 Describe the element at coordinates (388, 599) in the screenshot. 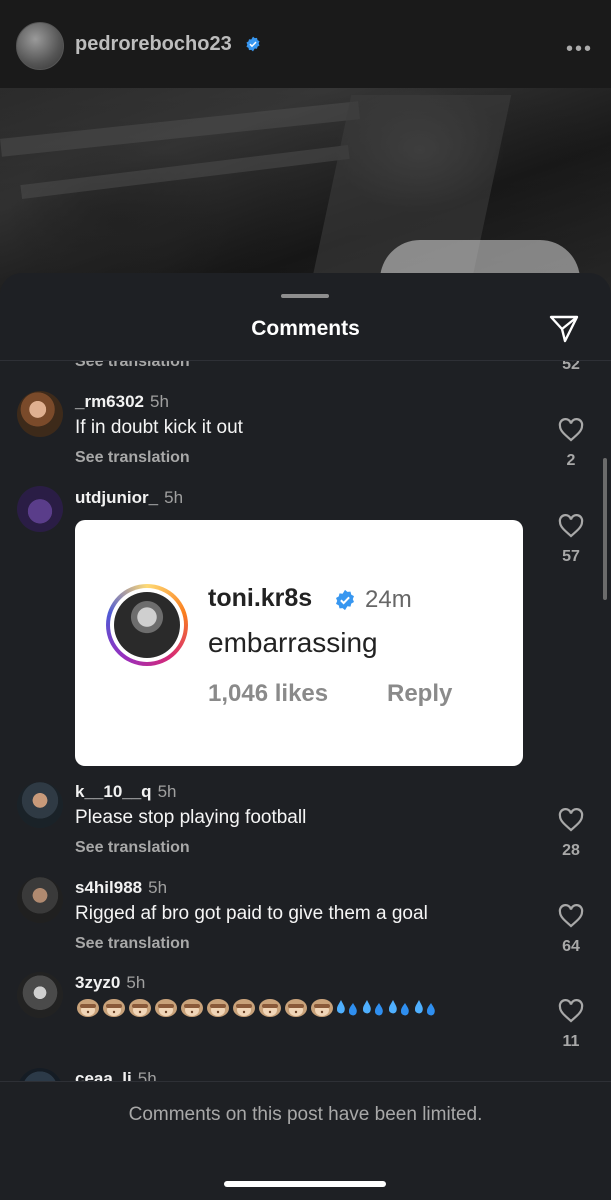

I see `embed-time: 24m` at that location.